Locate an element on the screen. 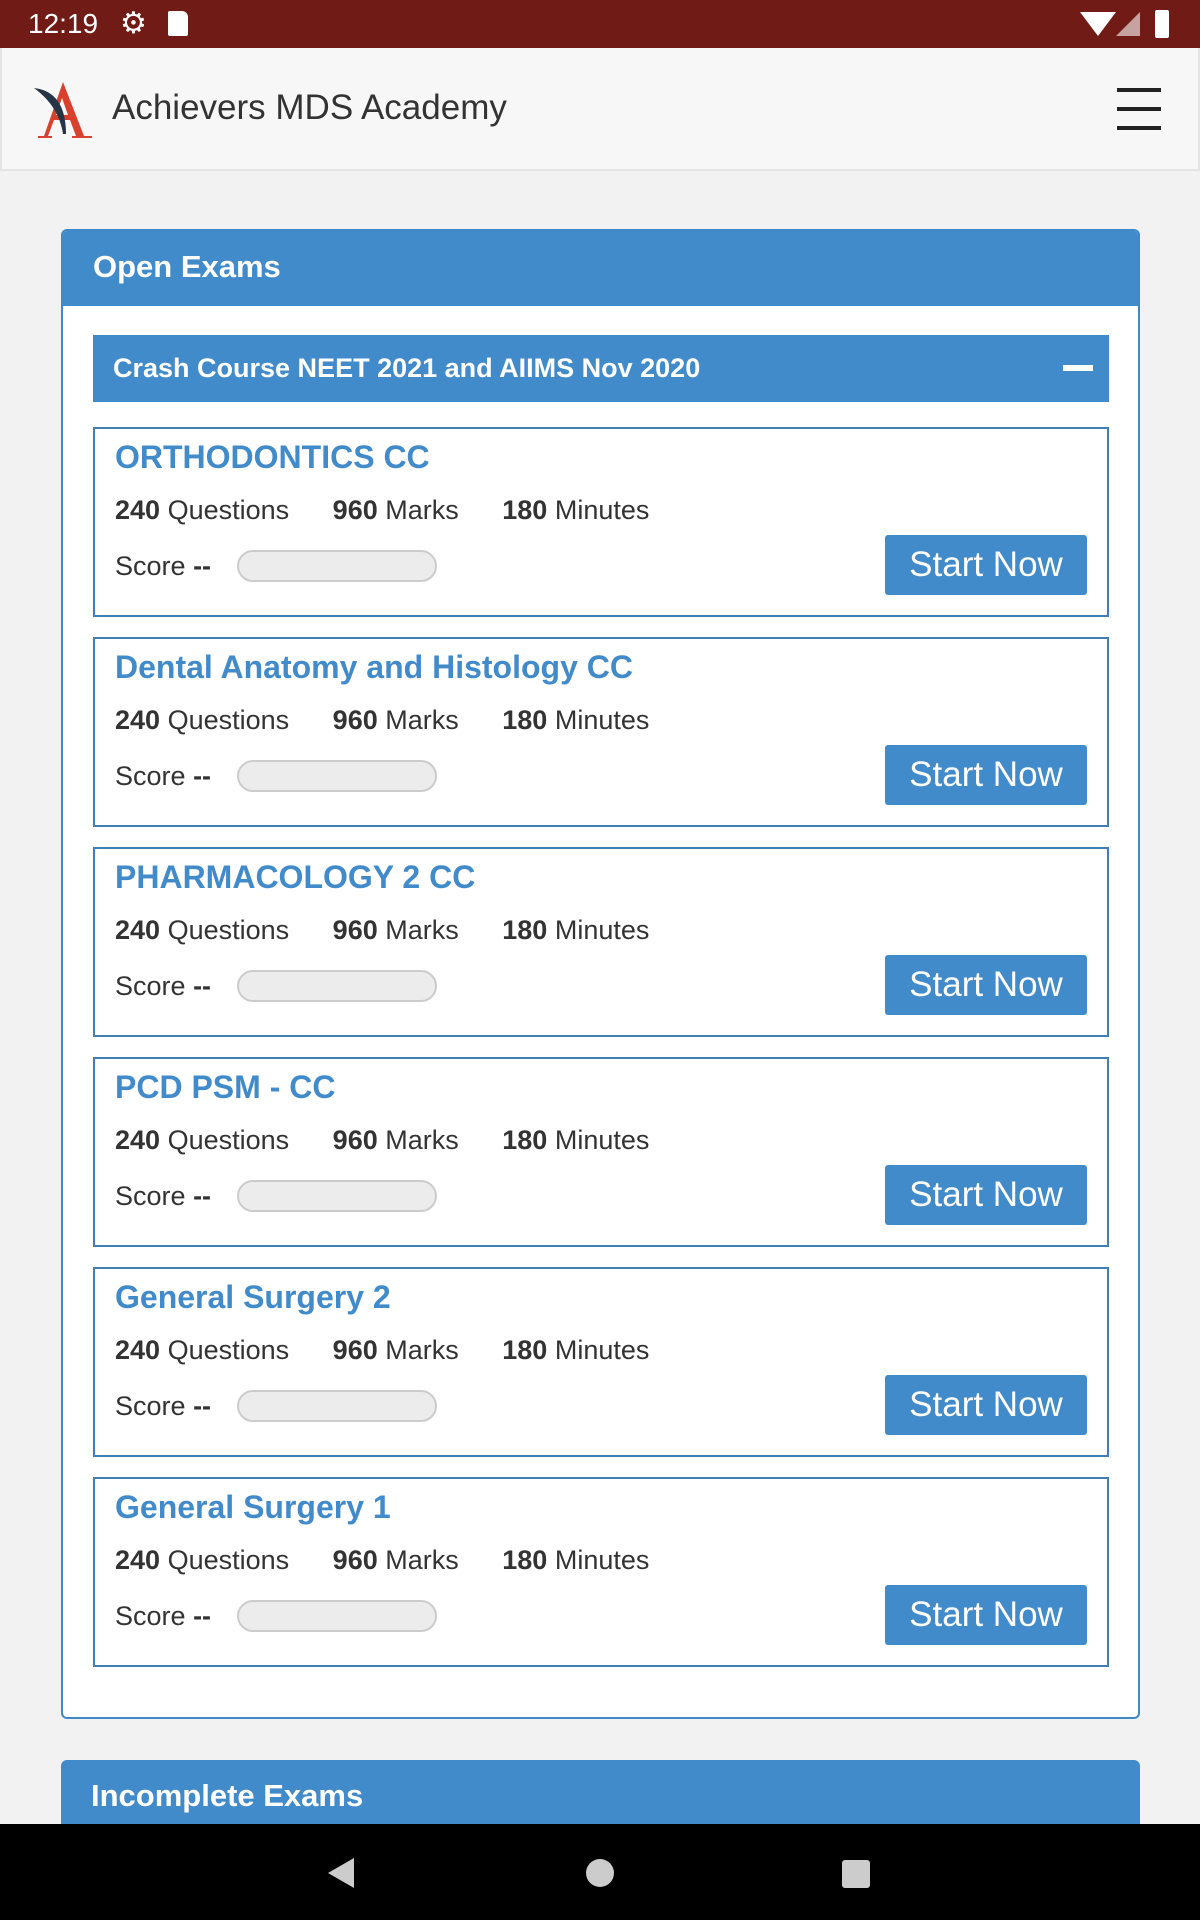  academy-logo is located at coordinates (63, 109).